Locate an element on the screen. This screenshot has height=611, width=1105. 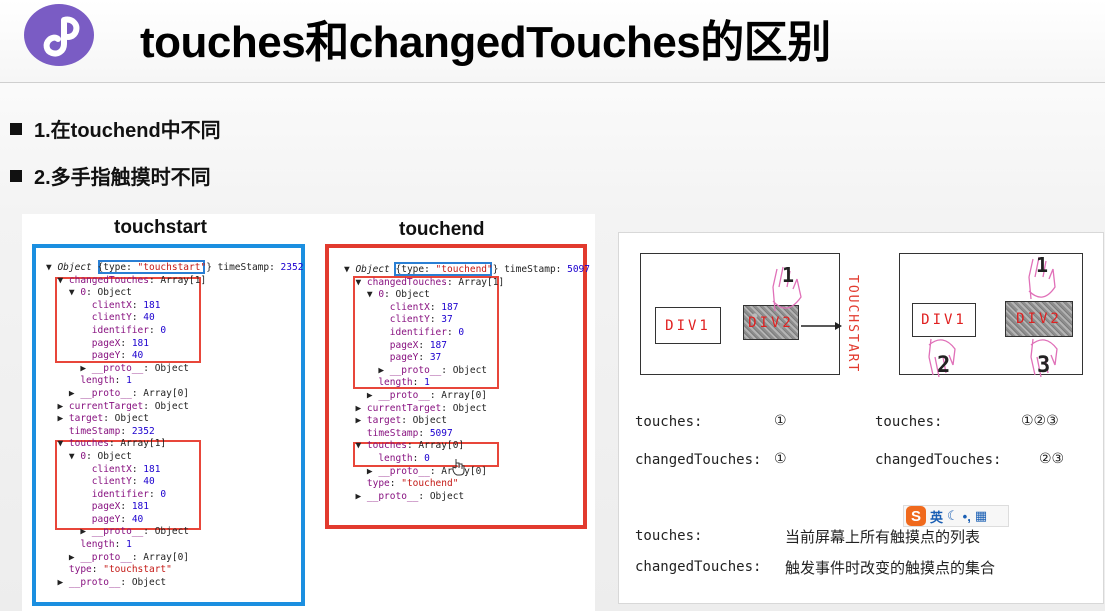
grid-menu-icon: ▦ is located at coordinates (981, 516).